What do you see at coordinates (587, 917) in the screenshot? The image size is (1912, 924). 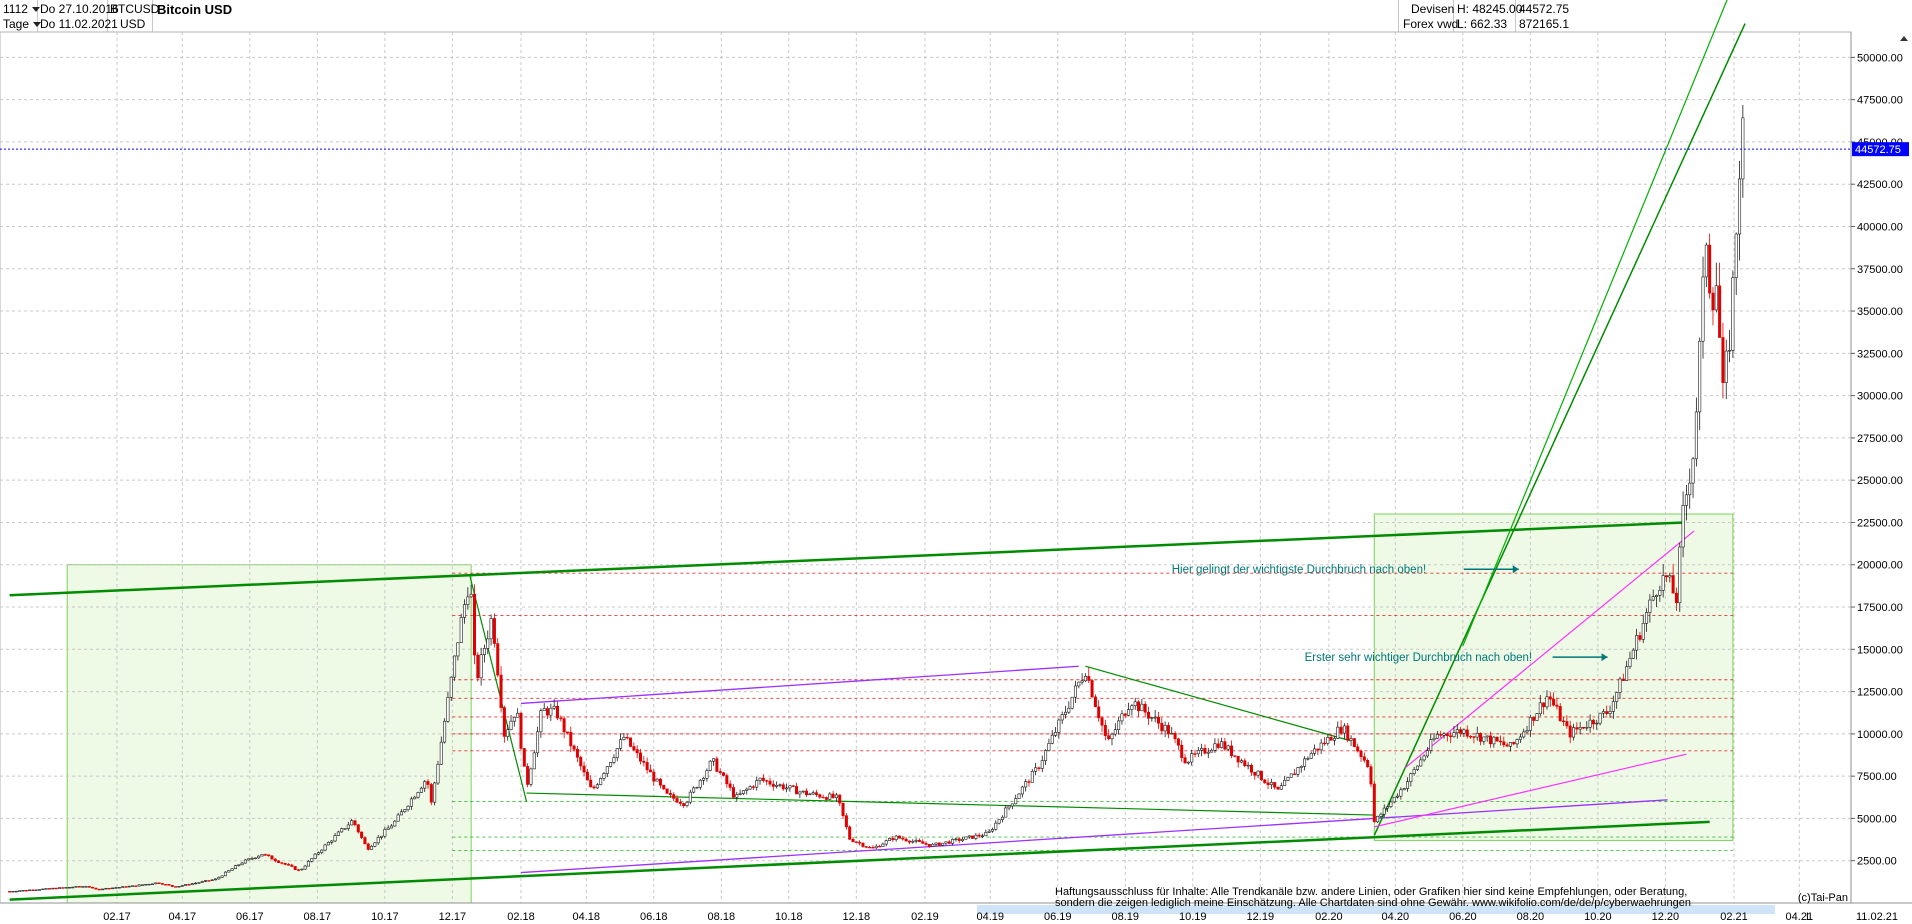 I see `x-tick-label: 04.18` at bounding box center [587, 917].